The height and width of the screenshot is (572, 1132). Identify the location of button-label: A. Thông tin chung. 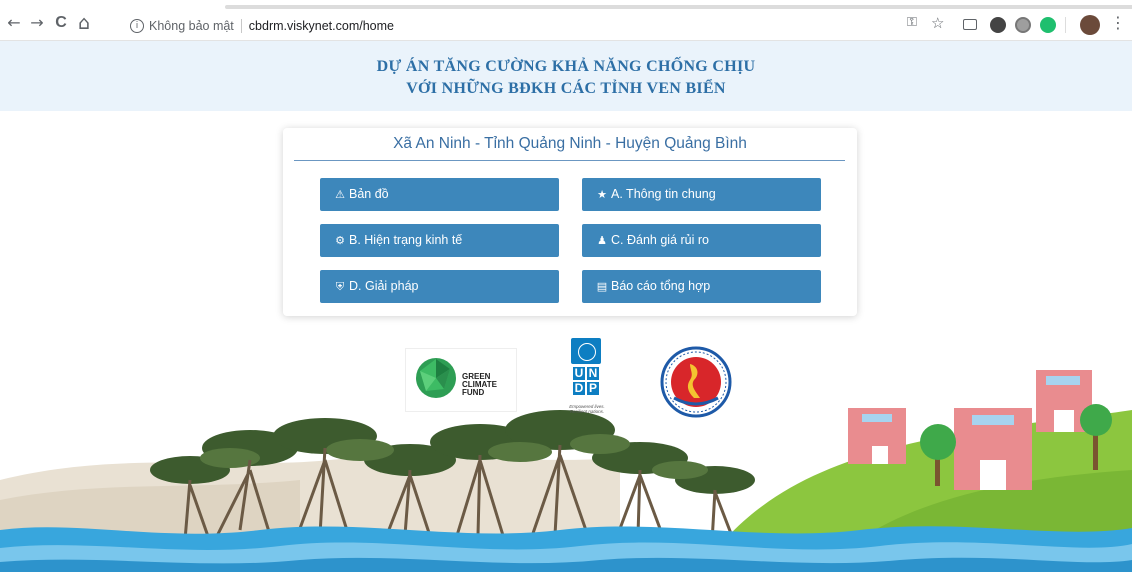
(663, 194).